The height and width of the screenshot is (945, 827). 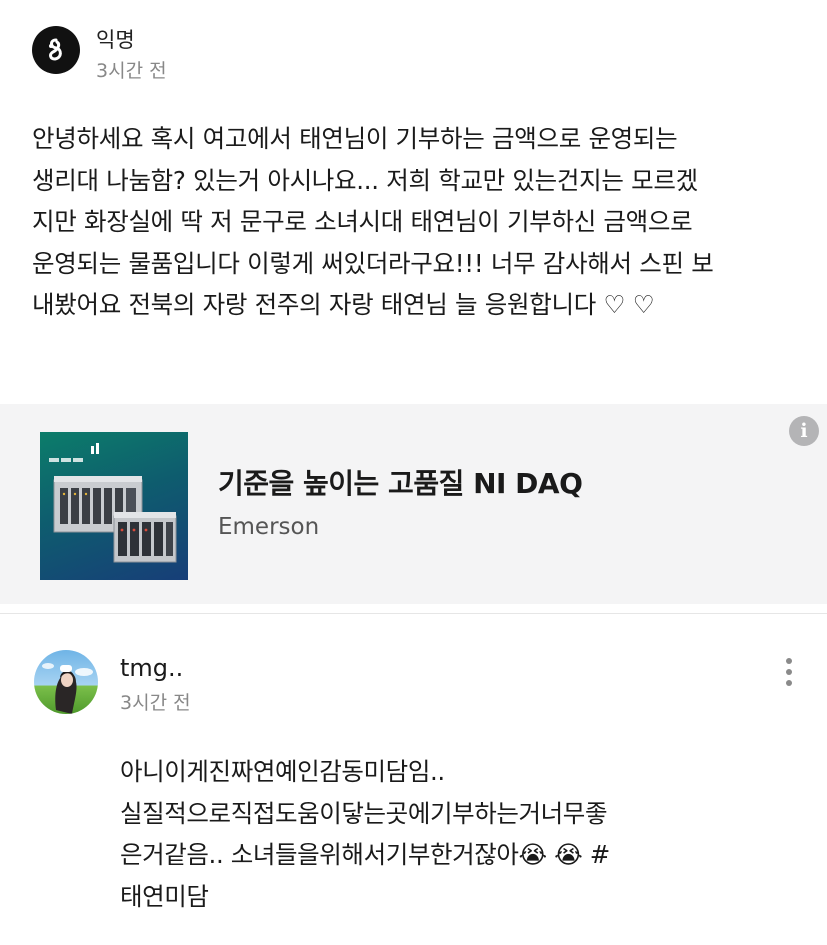 What do you see at coordinates (804, 431) in the screenshot?
I see `info-icon: i` at bounding box center [804, 431].